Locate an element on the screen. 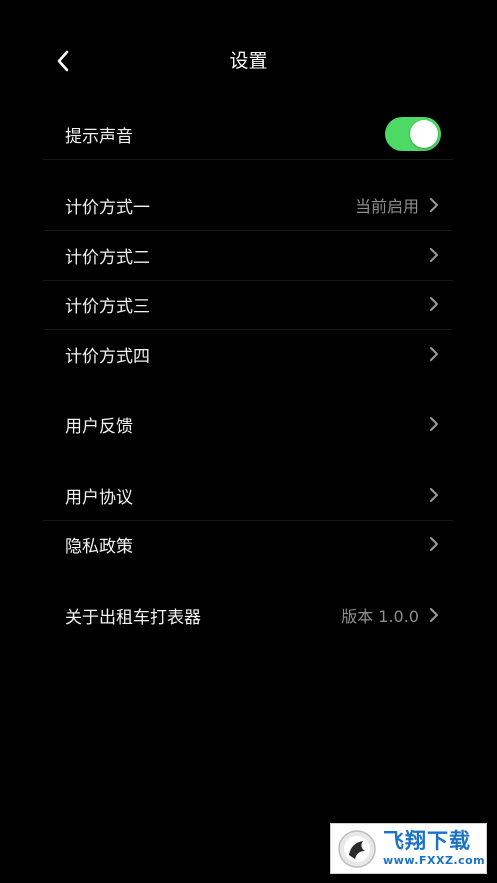 This screenshot has height=883, width=497. watermark-url: www.FXXZ.com is located at coordinates (434, 860).